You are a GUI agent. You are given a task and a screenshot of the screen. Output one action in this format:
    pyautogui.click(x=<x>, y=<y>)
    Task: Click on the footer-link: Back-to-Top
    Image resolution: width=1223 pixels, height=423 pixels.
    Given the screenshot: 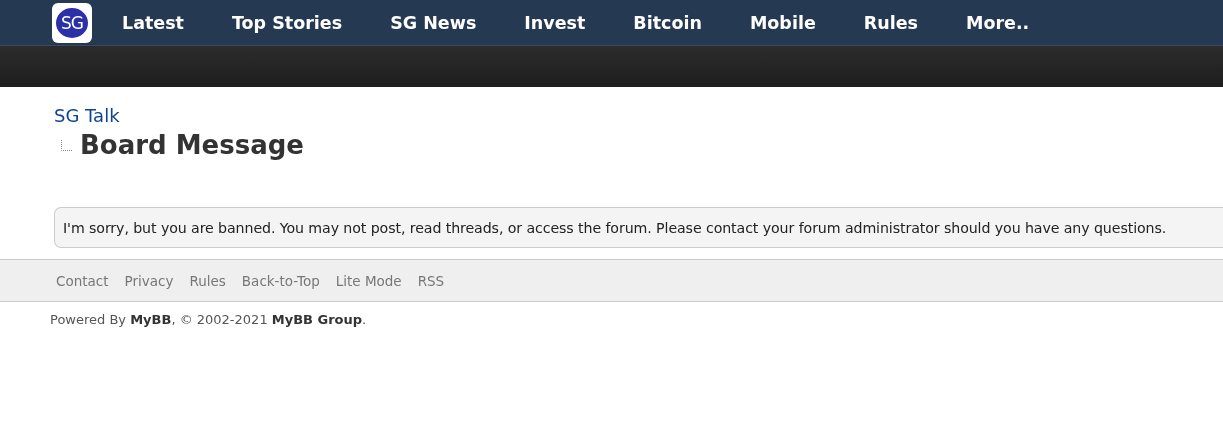 What is the action you would take?
    pyautogui.click(x=280, y=280)
    